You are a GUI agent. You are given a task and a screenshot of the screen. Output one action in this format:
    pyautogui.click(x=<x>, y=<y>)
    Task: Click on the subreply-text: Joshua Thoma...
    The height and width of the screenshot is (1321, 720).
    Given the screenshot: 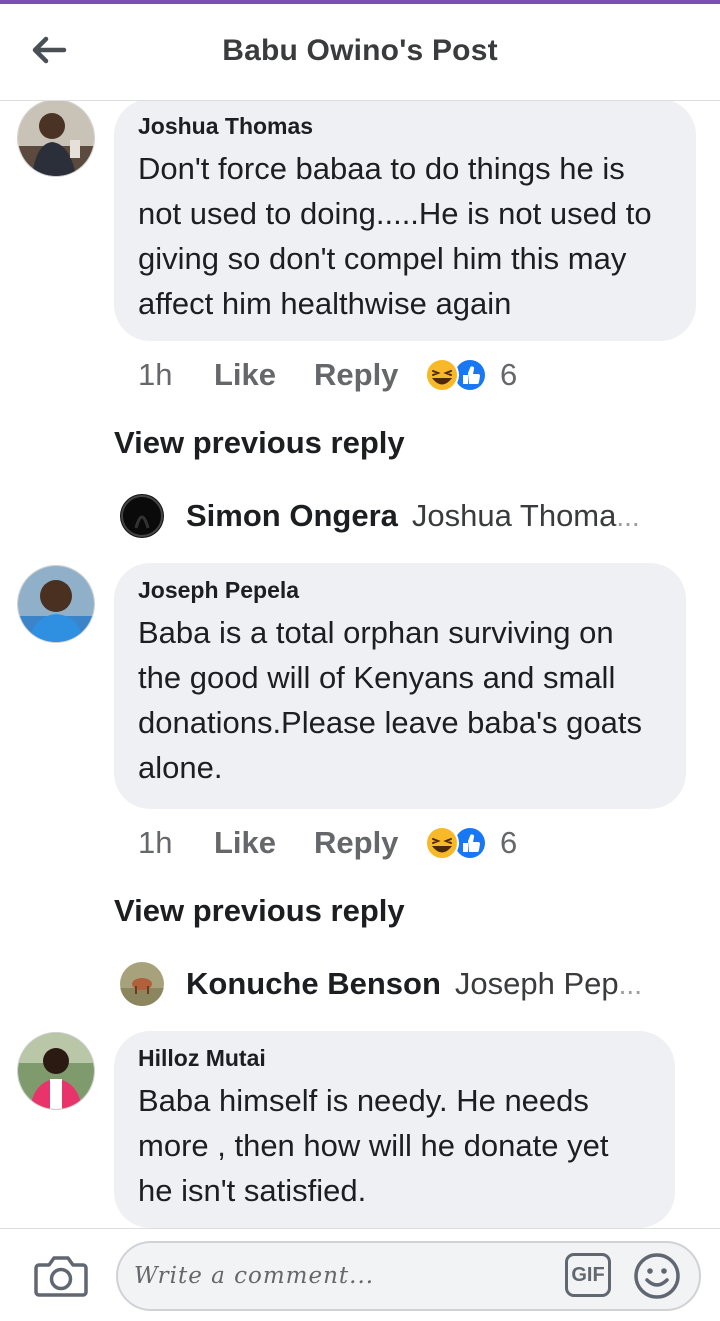 What is the action you would take?
    pyautogui.click(x=525, y=515)
    